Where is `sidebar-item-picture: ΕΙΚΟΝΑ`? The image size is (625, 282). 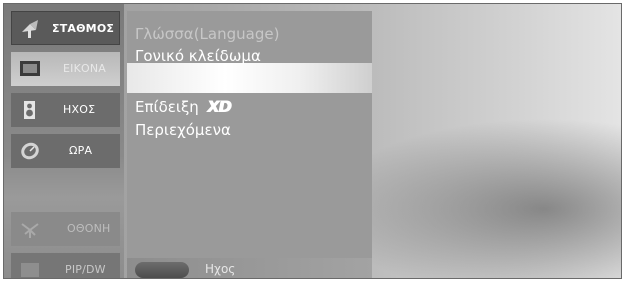 sidebar-item-picture: ΕΙΚΟΝΑ is located at coordinates (65, 69).